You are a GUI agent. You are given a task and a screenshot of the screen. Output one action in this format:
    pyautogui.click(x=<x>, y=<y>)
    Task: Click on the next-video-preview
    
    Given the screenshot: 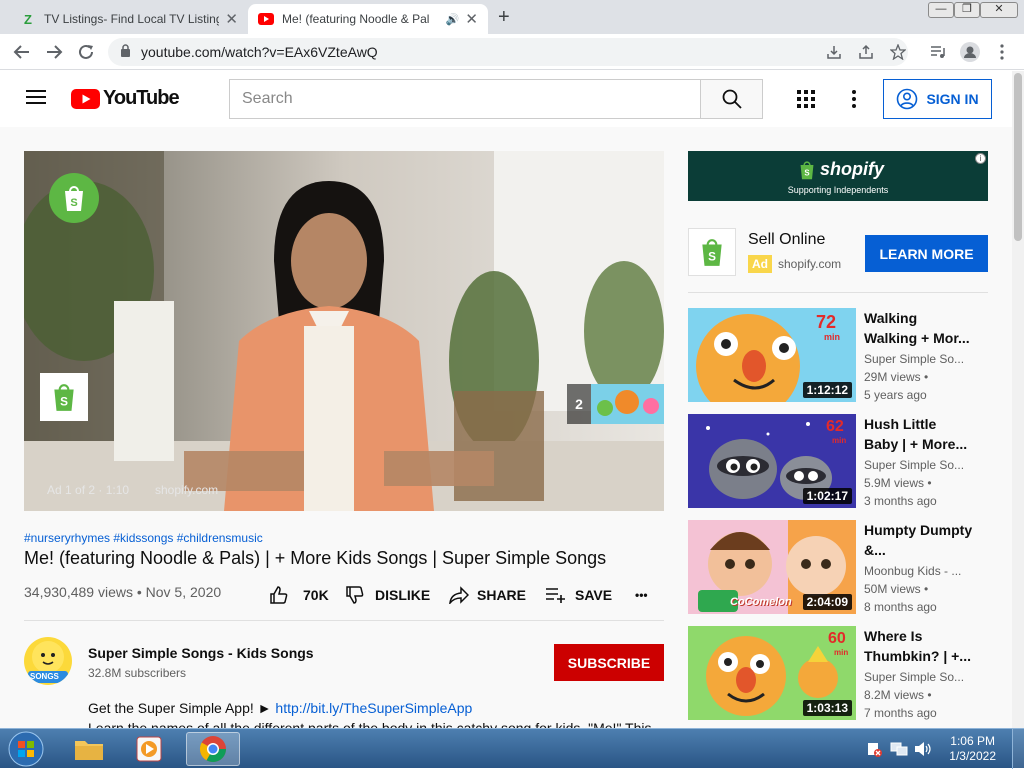 What is the action you would take?
    pyautogui.click(x=627, y=404)
    